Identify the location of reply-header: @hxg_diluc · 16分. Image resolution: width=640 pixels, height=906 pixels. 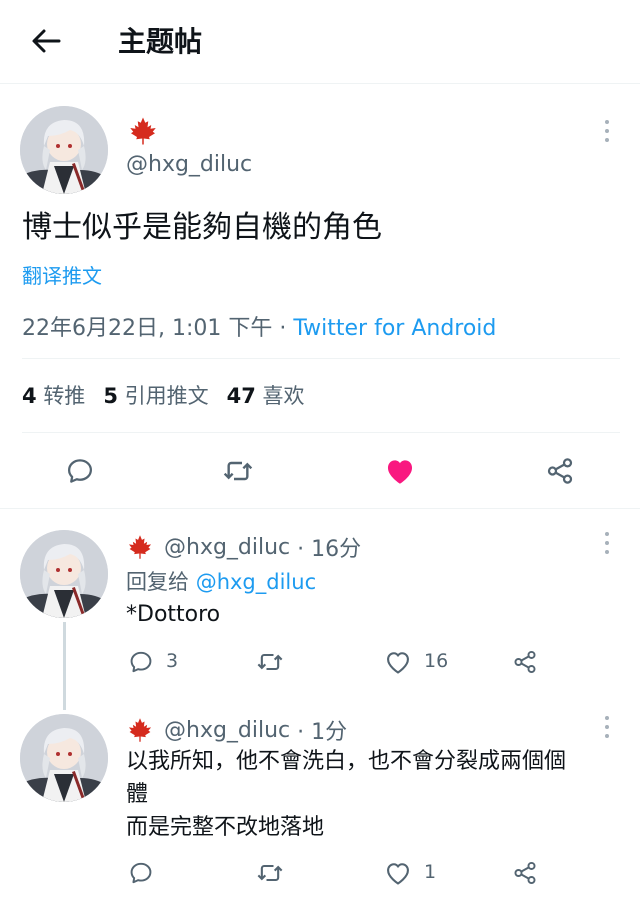
(243, 547).